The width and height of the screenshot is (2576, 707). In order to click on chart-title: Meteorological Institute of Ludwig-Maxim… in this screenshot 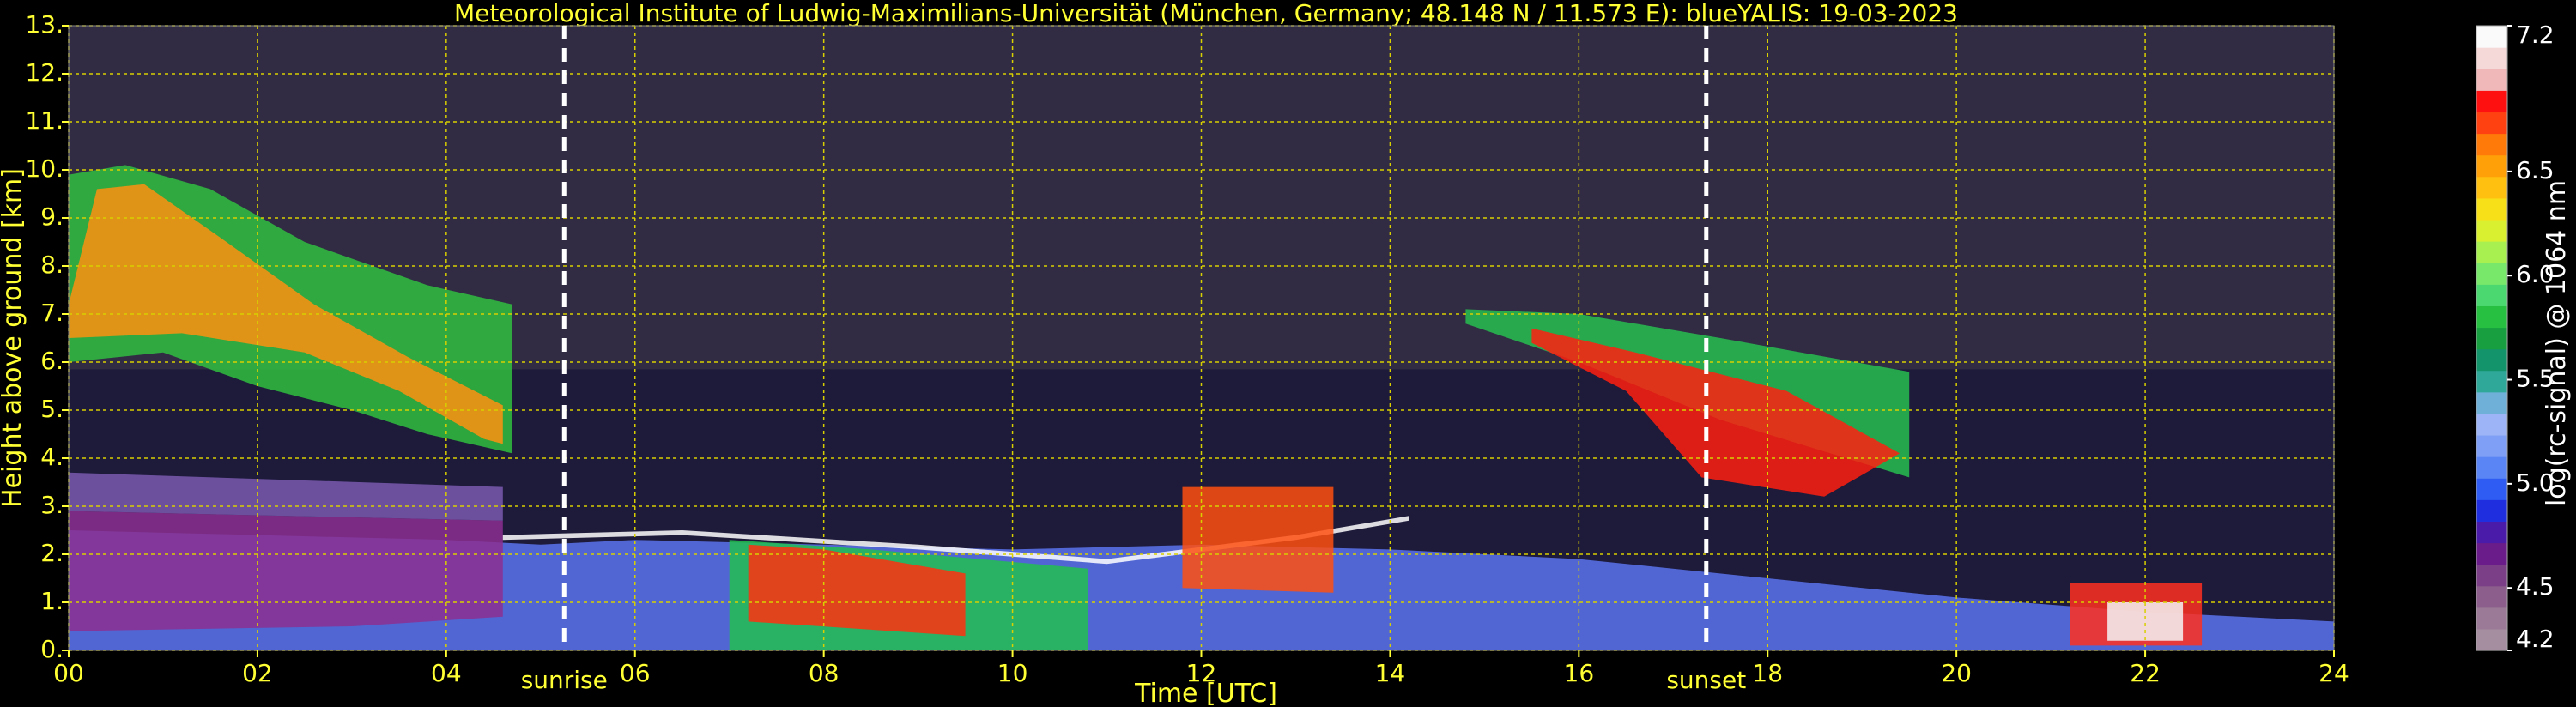, I will do `click(1206, 14)`.